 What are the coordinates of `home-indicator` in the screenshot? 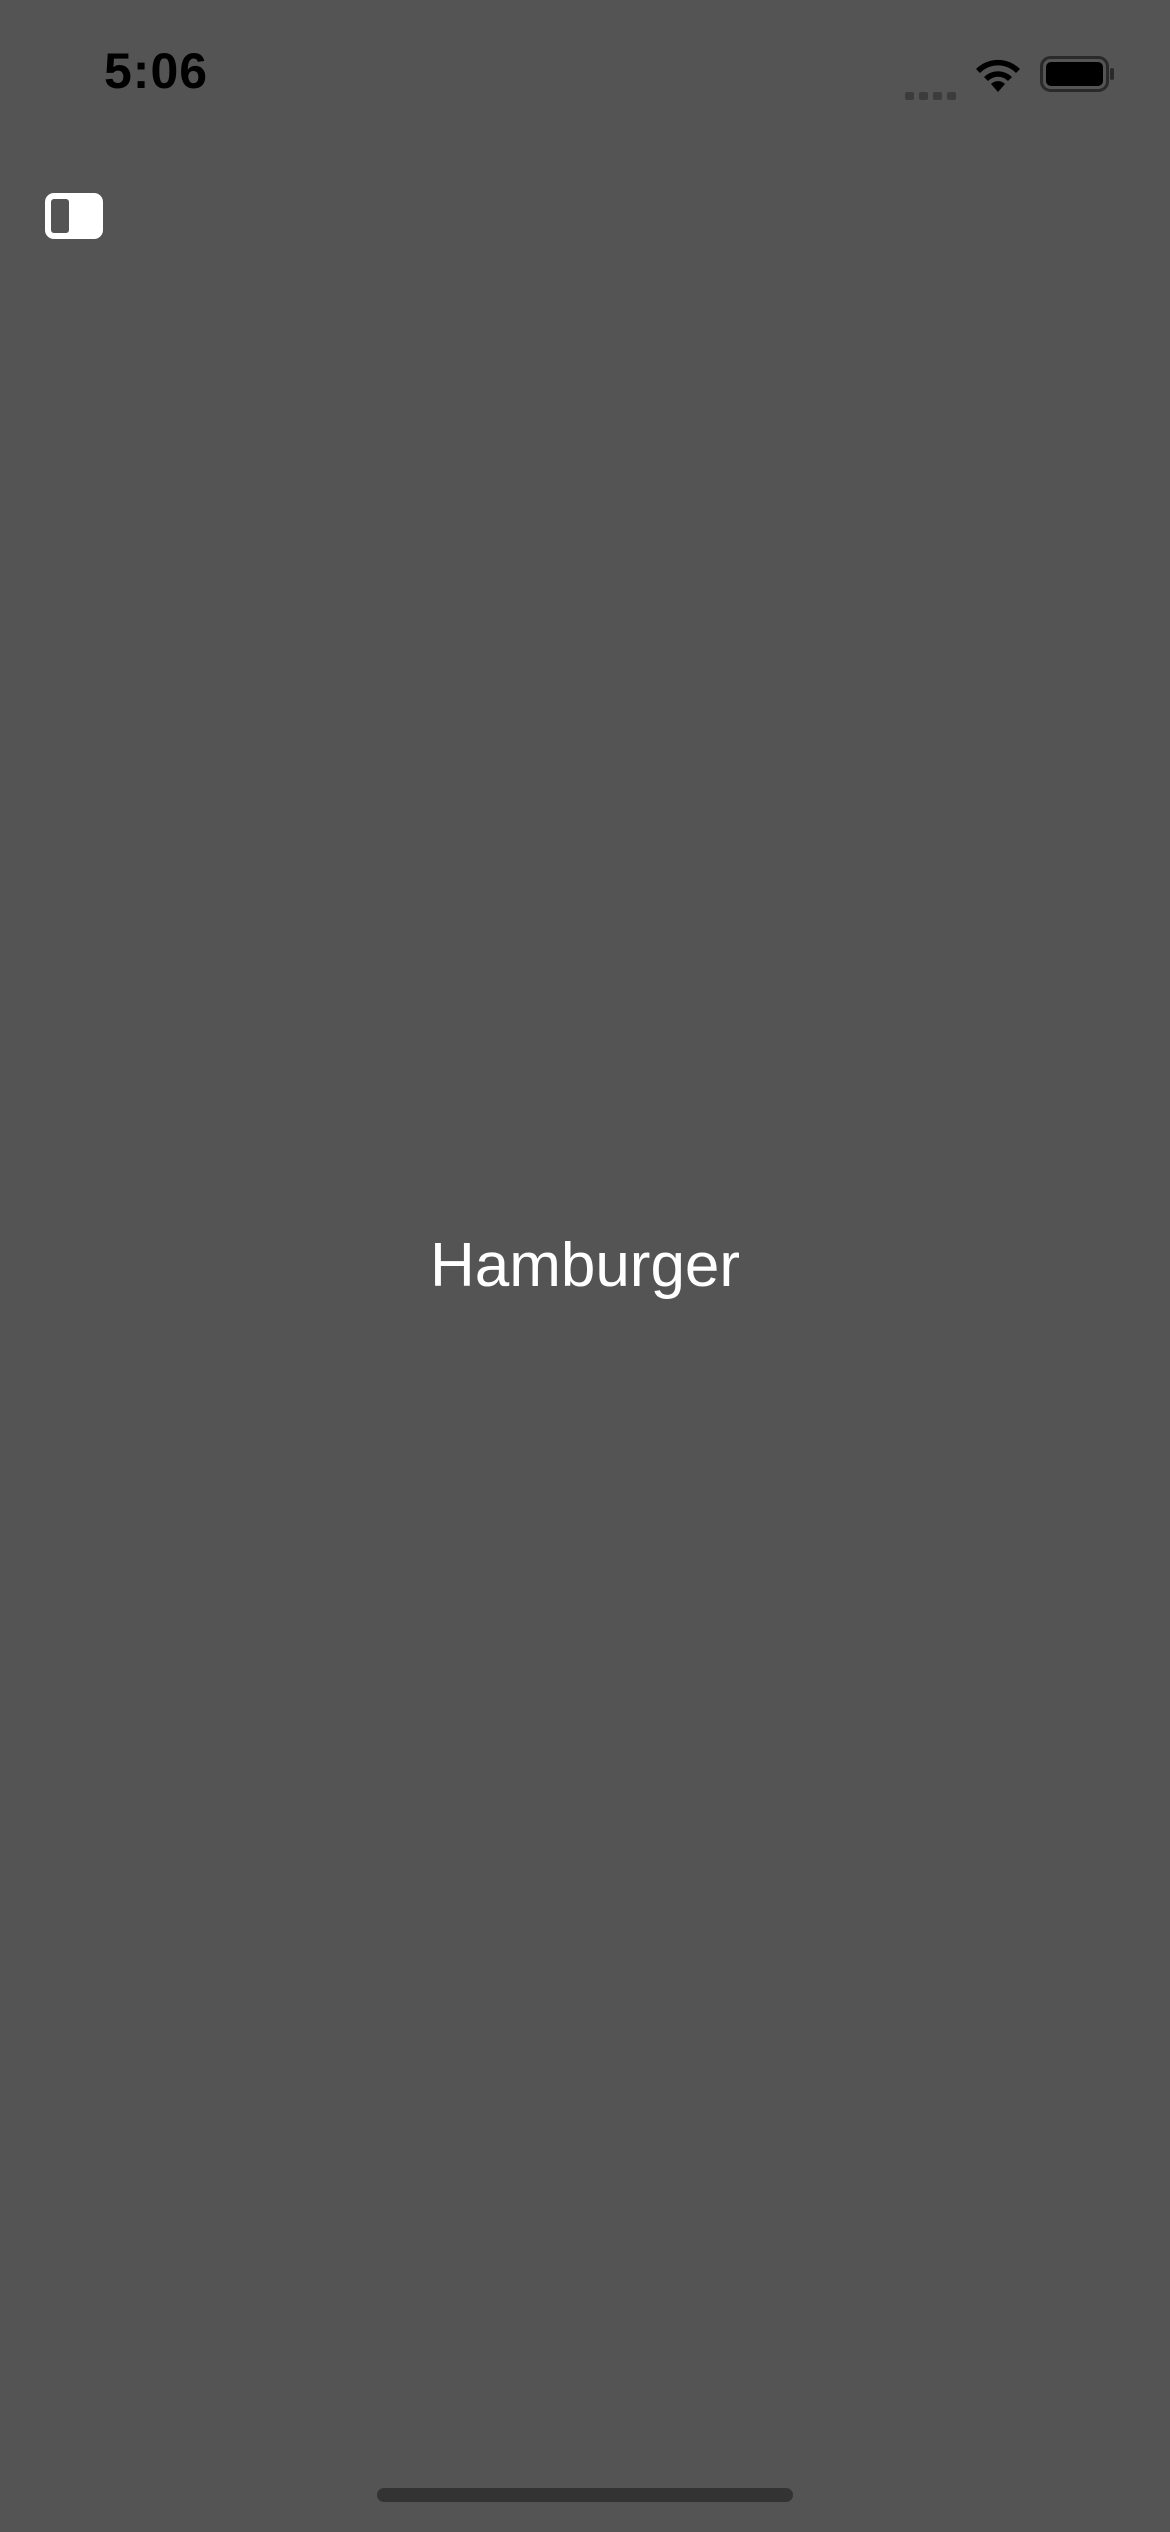 It's located at (585, 2495).